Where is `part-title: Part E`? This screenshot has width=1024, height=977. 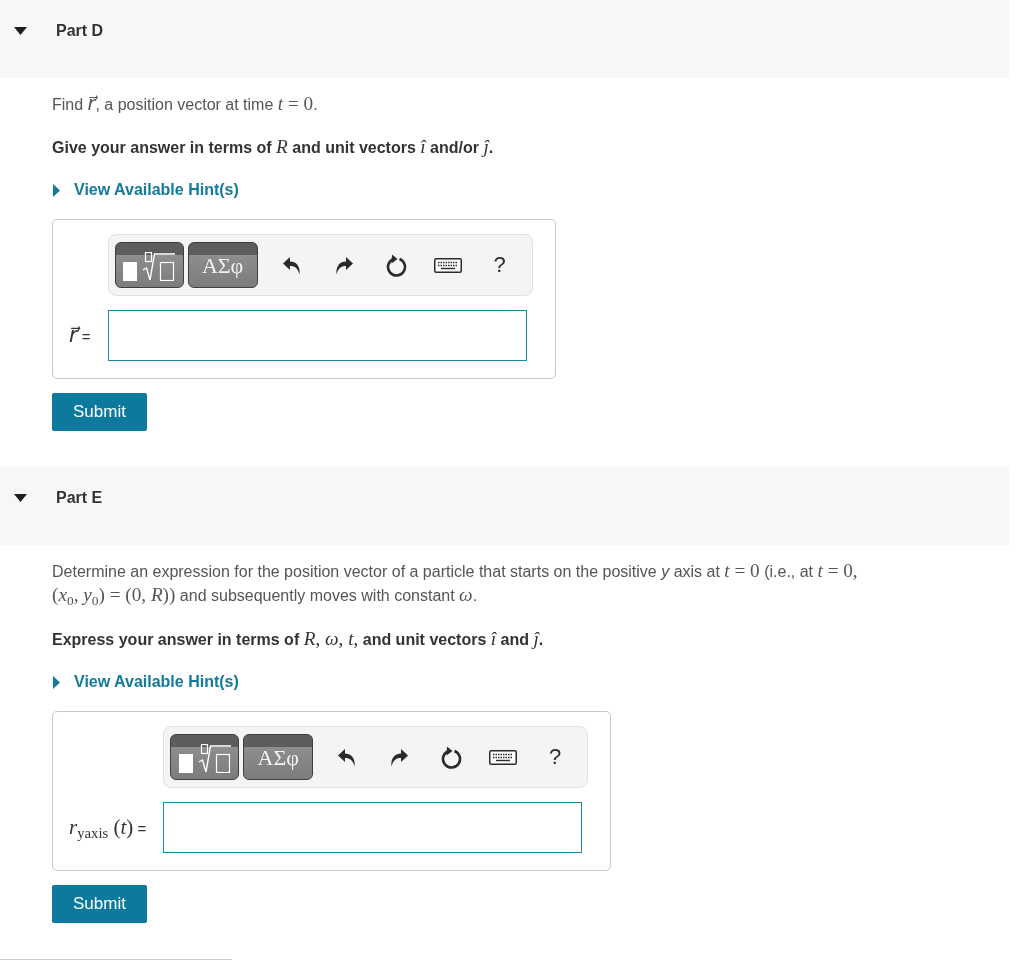
part-title: Part E is located at coordinates (79, 498).